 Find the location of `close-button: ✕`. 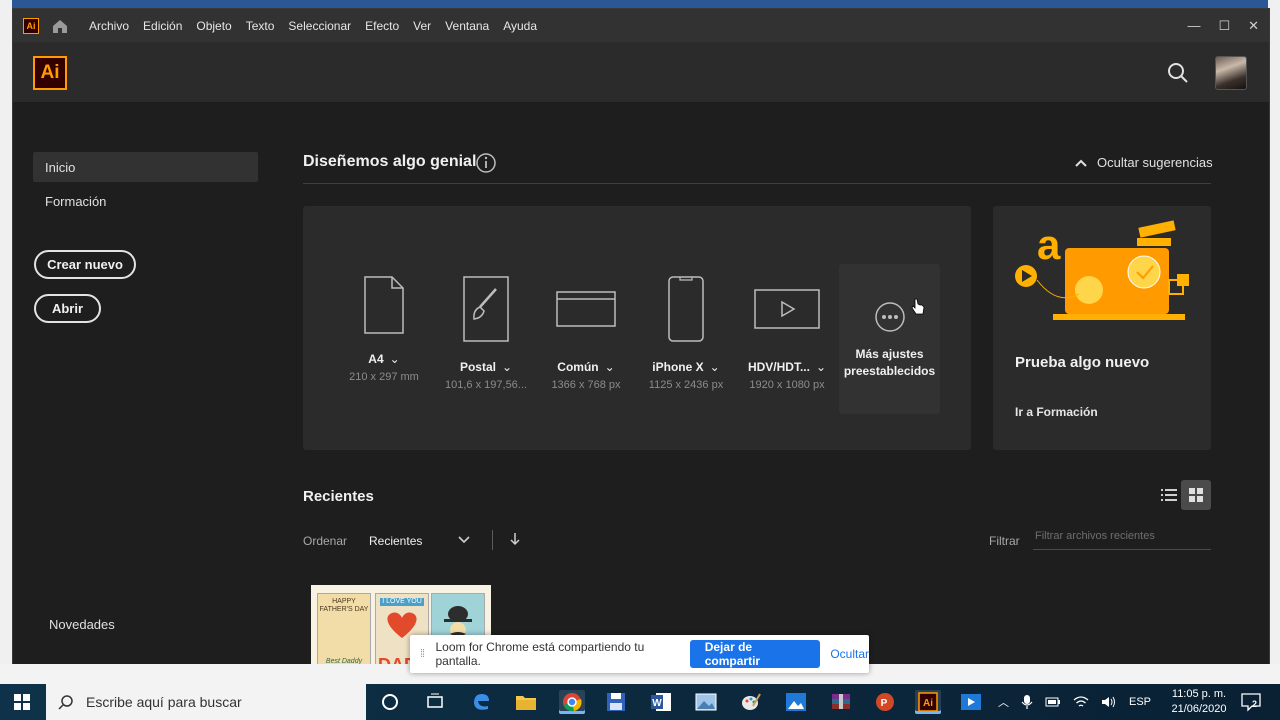

close-button: ✕ is located at coordinates (1253, 26).